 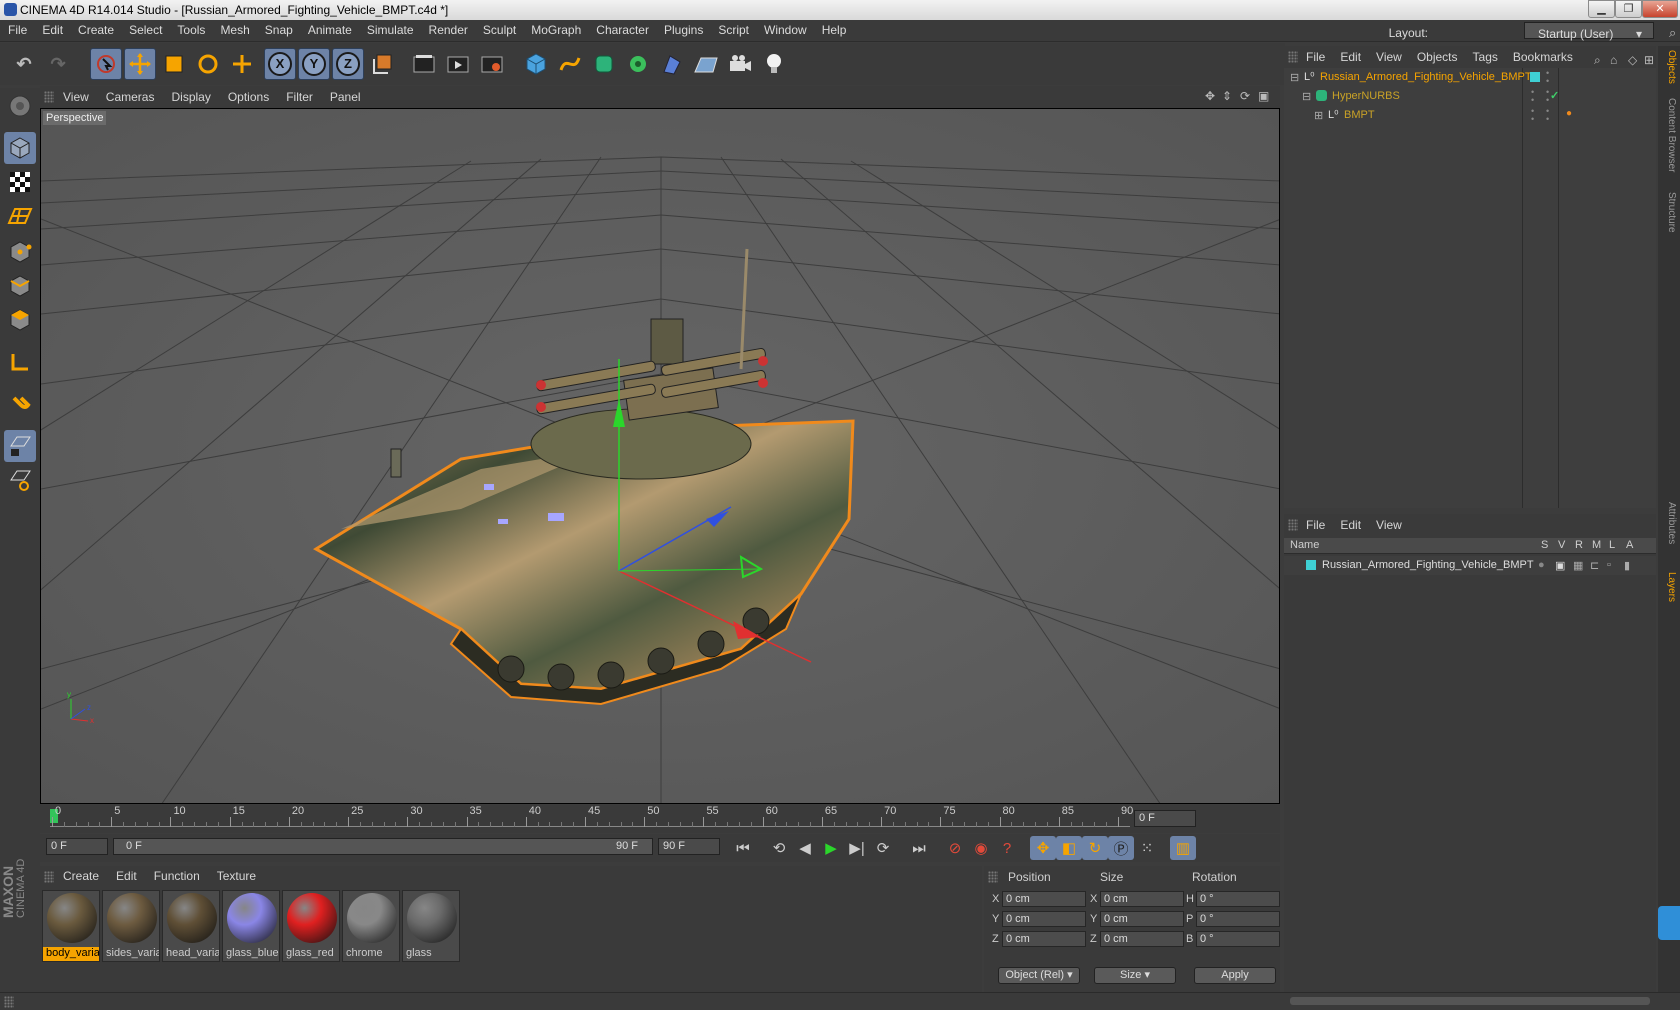 What do you see at coordinates (1609, 565) in the screenshot?
I see `lock-toggle-icon: ▫` at bounding box center [1609, 565].